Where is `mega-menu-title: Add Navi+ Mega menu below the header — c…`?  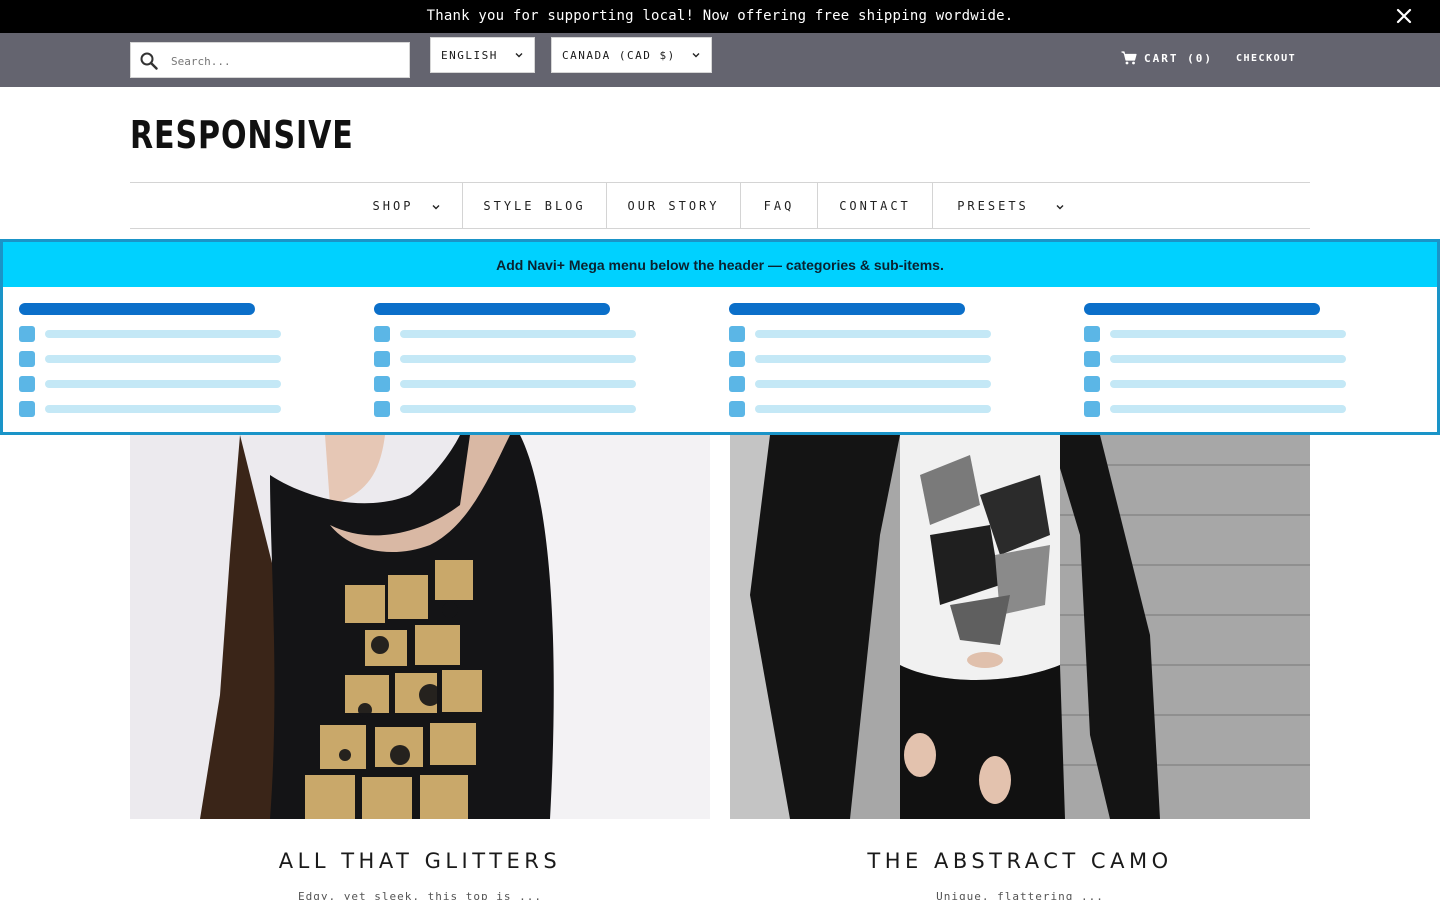
mega-menu-title: Add Navi+ Mega menu below the header — c… is located at coordinates (720, 264).